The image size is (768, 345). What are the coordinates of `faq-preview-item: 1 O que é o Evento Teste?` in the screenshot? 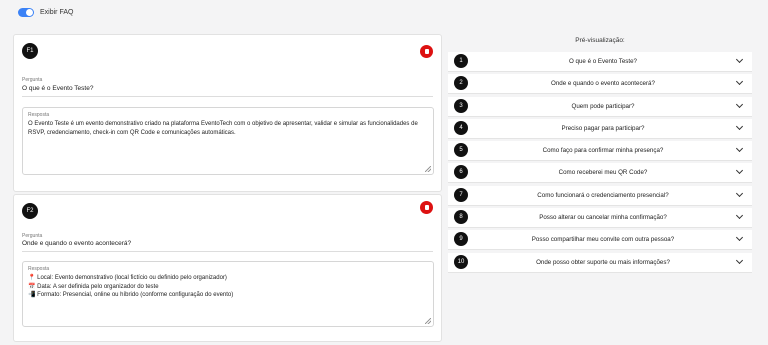 It's located at (600, 62).